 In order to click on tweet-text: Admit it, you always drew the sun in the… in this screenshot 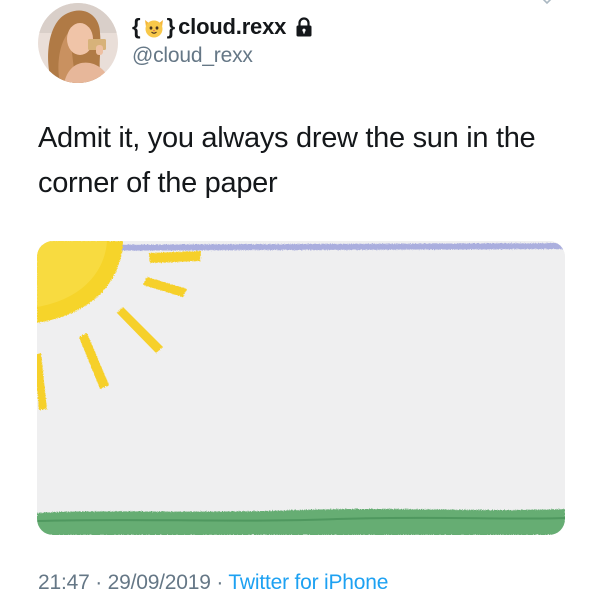, I will do `click(287, 160)`.